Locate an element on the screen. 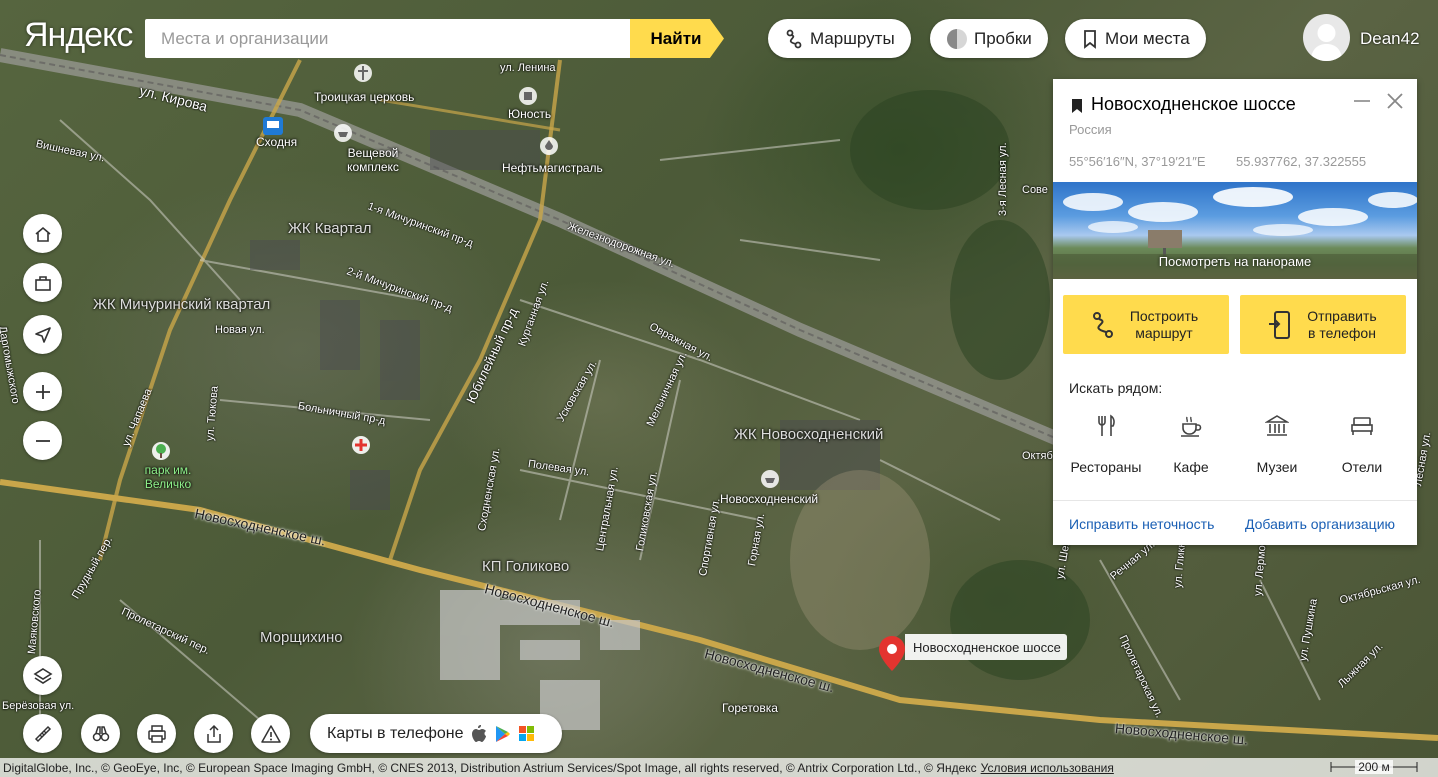  marker-label: Новосходненское шоссе is located at coordinates (986, 647).